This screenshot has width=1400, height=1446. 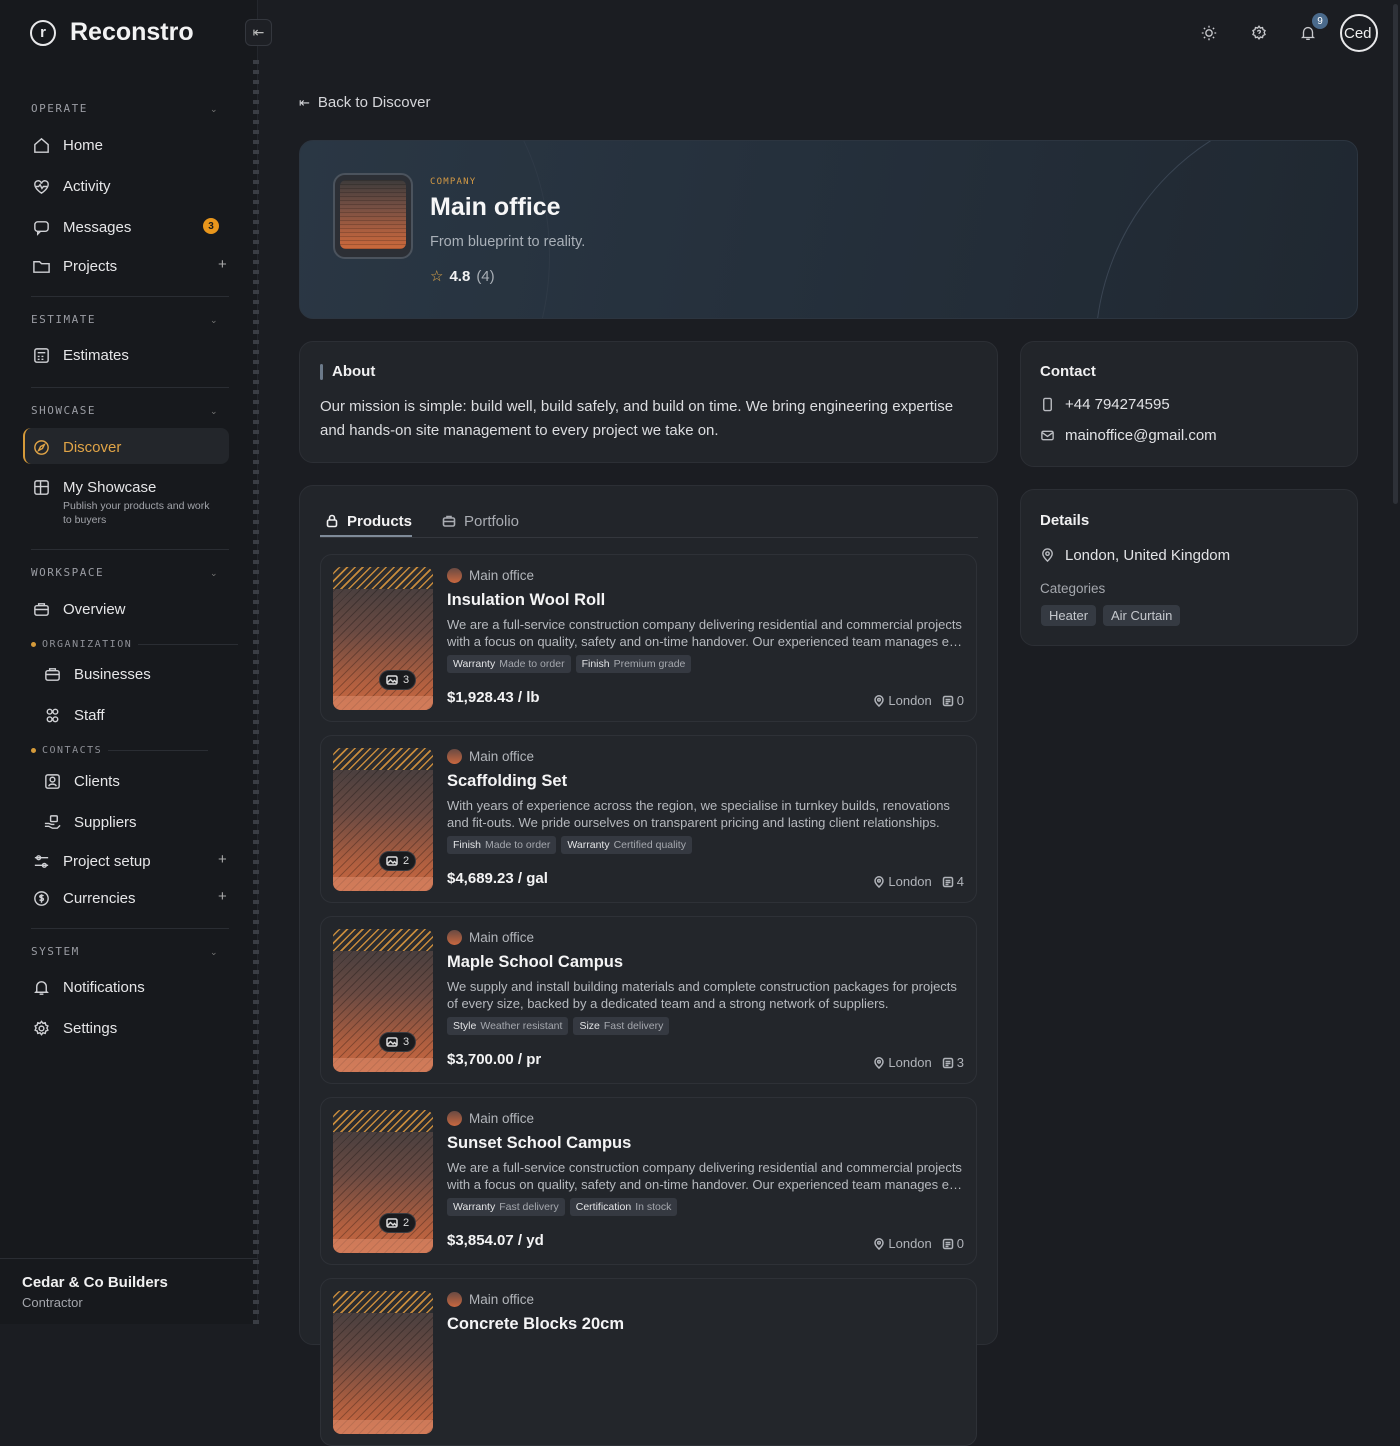 What do you see at coordinates (136, 513) in the screenshot?
I see `showcase-hint: Publish your products and work to buyers` at bounding box center [136, 513].